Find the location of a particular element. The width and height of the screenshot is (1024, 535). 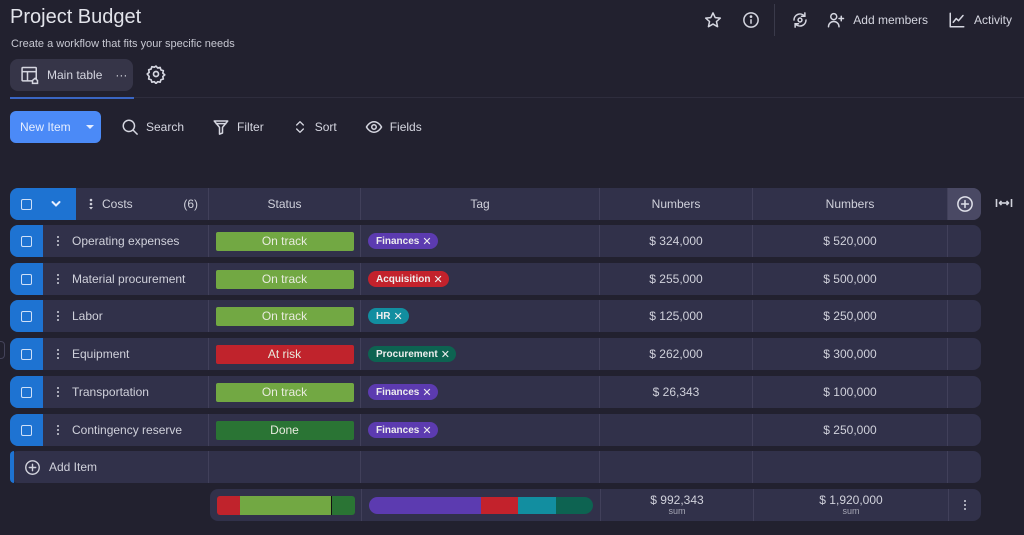

add-item-label: Add Item is located at coordinates (73, 467).